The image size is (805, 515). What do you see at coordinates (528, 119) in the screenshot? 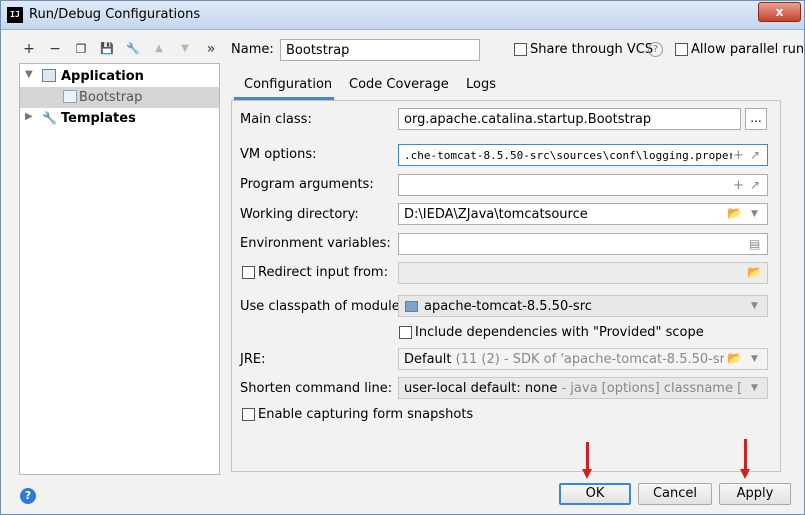
I see `main-class-value: org.apache.catalina.startup.Bootstrap` at bounding box center [528, 119].